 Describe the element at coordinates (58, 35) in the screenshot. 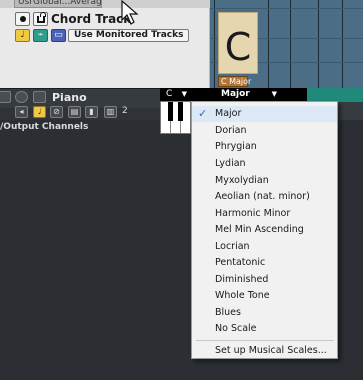

I see `monitor-icon-button: ▭` at that location.